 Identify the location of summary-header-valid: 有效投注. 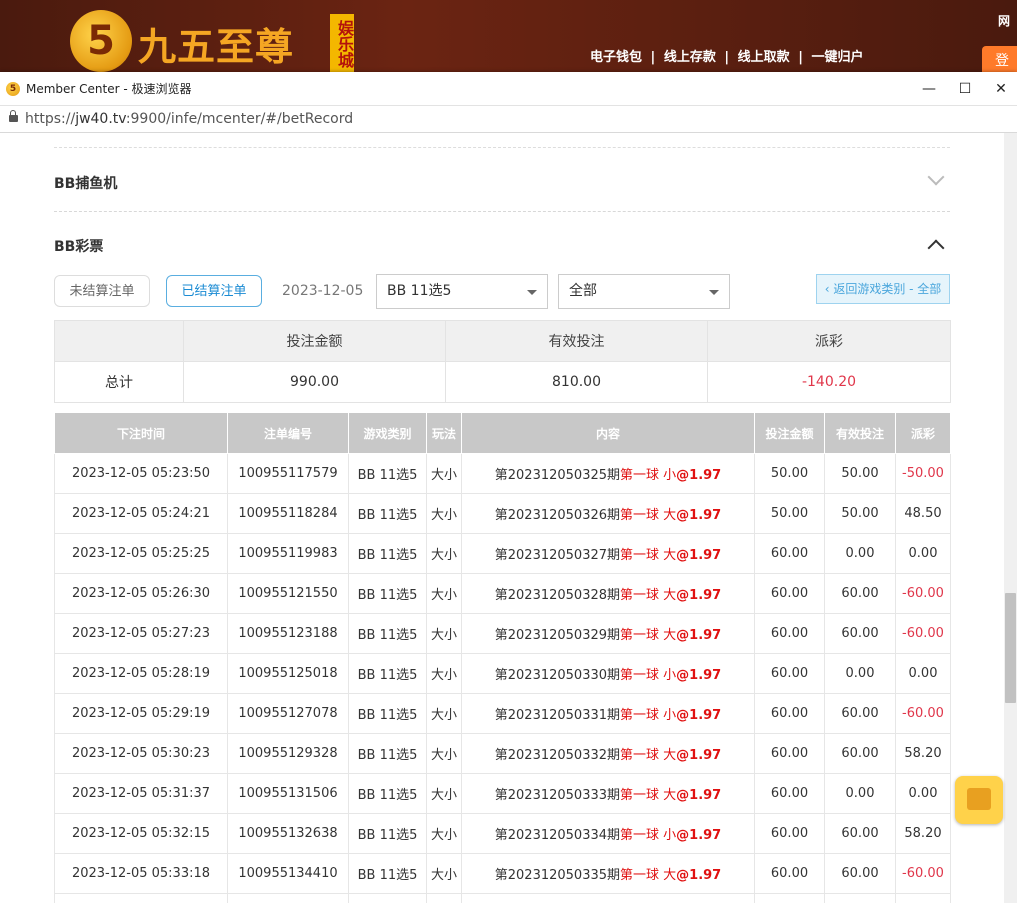
(576, 341).